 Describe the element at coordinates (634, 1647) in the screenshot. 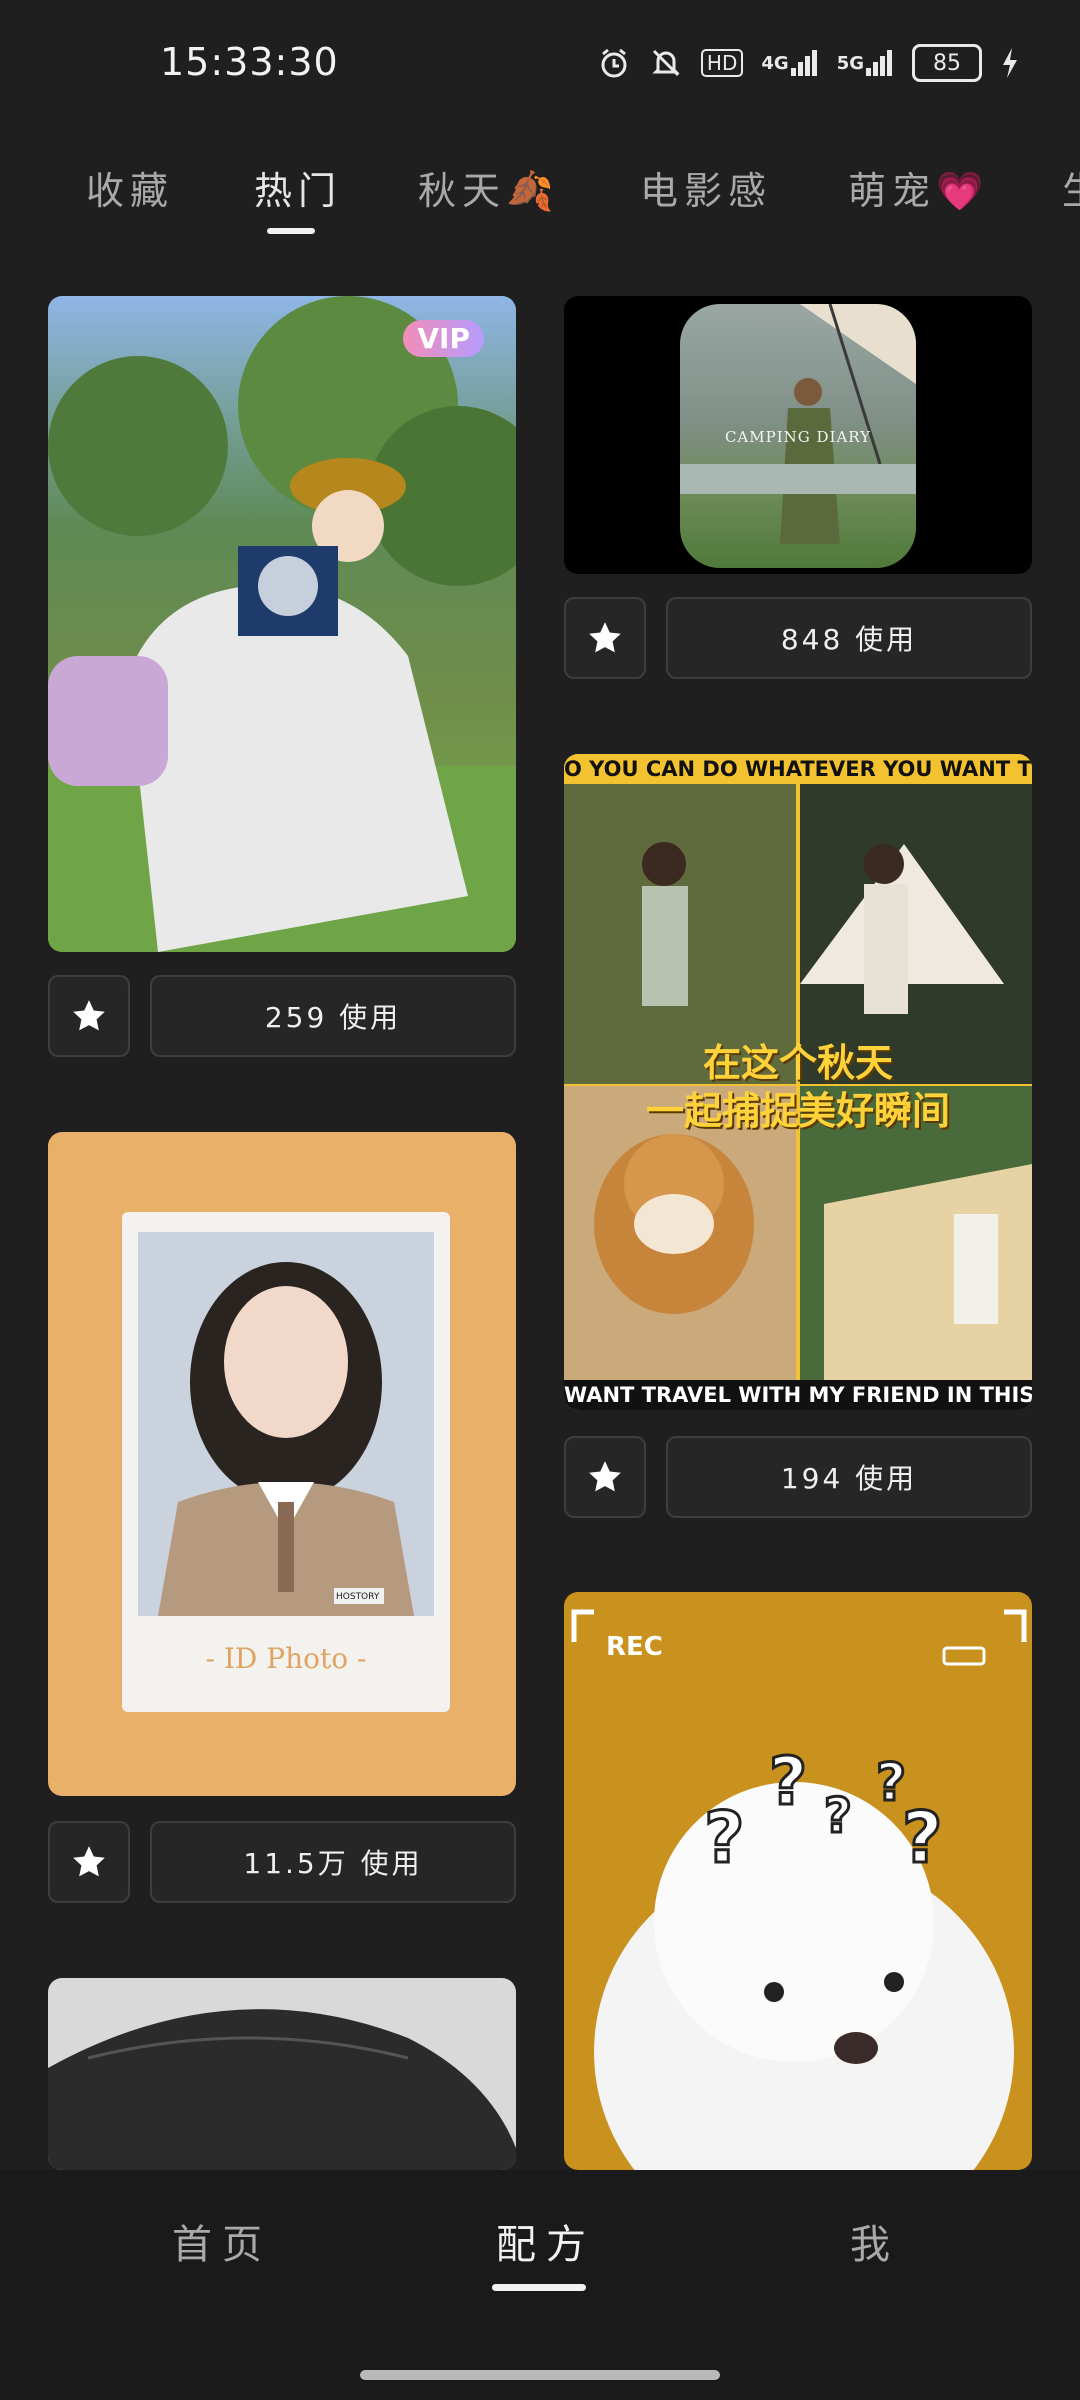

I see `rec-label: REC` at that location.